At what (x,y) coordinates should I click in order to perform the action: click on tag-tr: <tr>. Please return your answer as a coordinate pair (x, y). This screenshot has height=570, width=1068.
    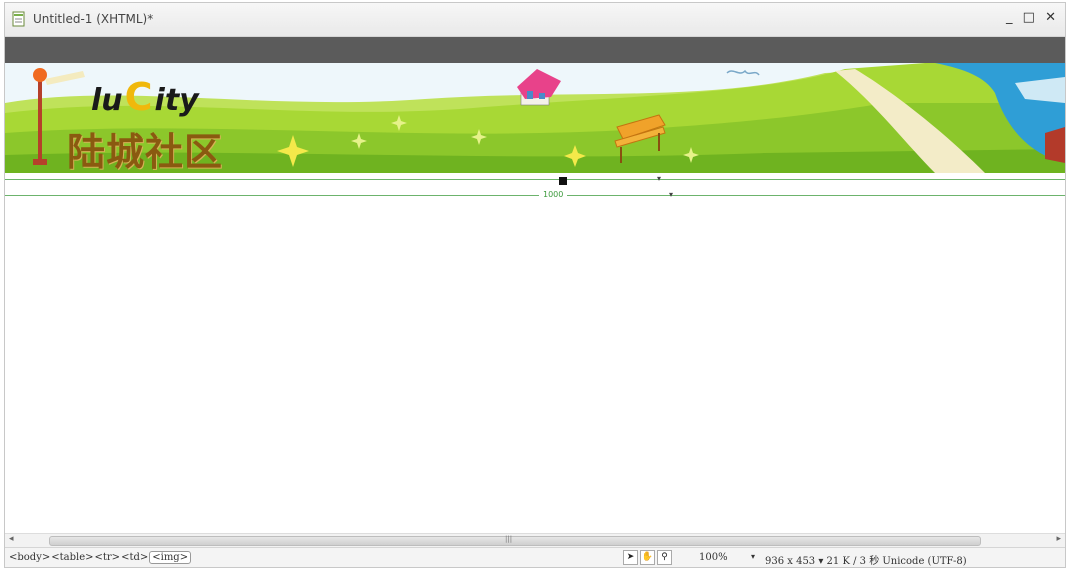
    Looking at the image, I should click on (108, 557).